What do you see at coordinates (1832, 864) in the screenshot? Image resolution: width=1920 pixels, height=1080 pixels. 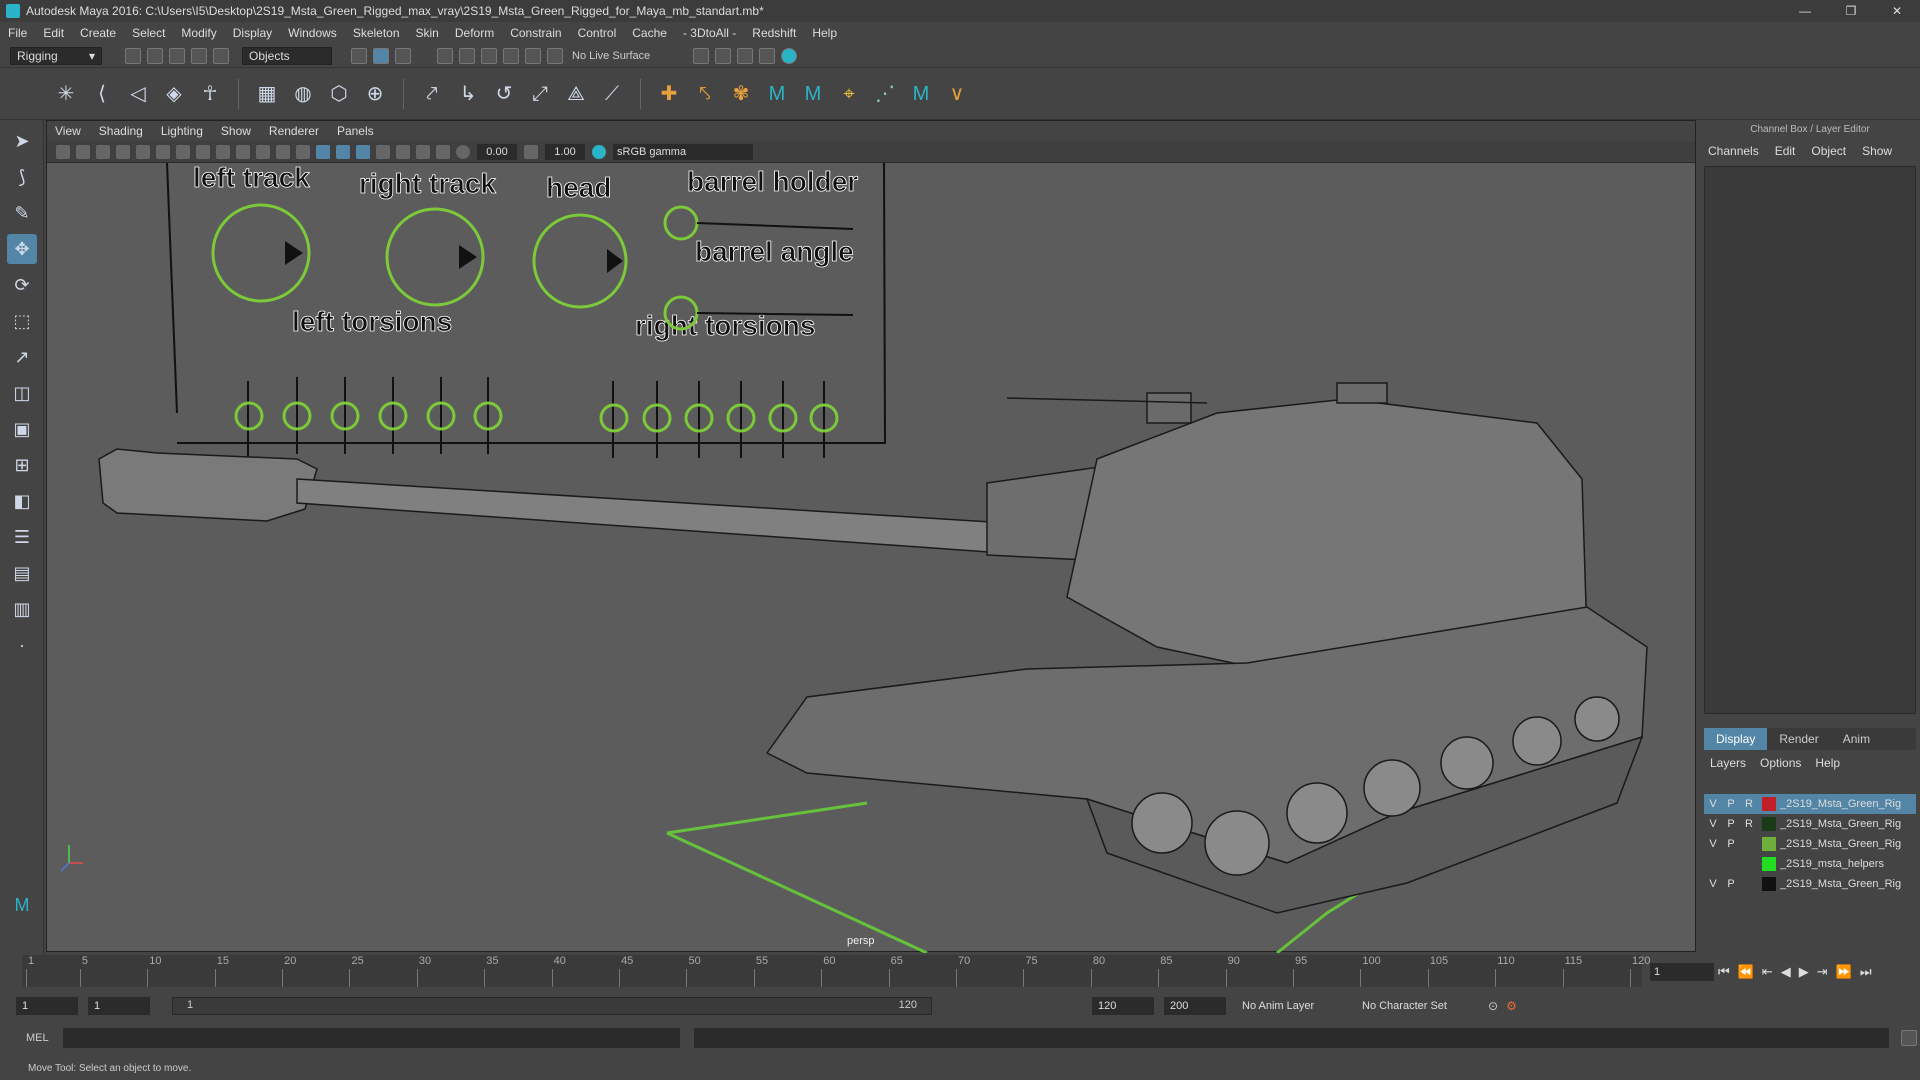 I see `layer-name: _2S19_msta_helpers` at bounding box center [1832, 864].